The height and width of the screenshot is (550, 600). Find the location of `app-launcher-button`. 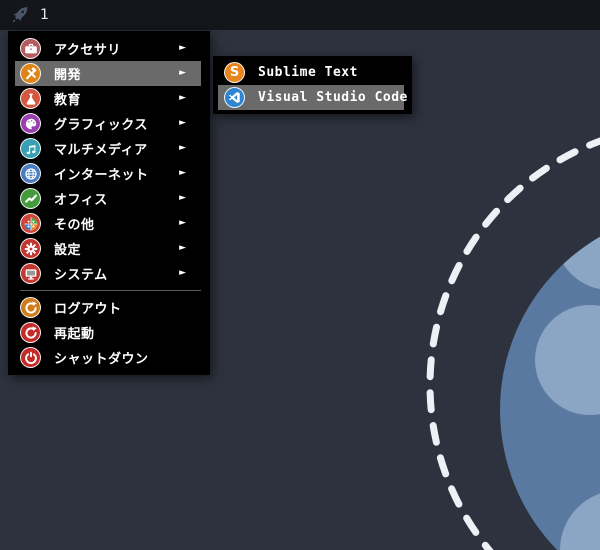

app-launcher-button is located at coordinates (20, 15).